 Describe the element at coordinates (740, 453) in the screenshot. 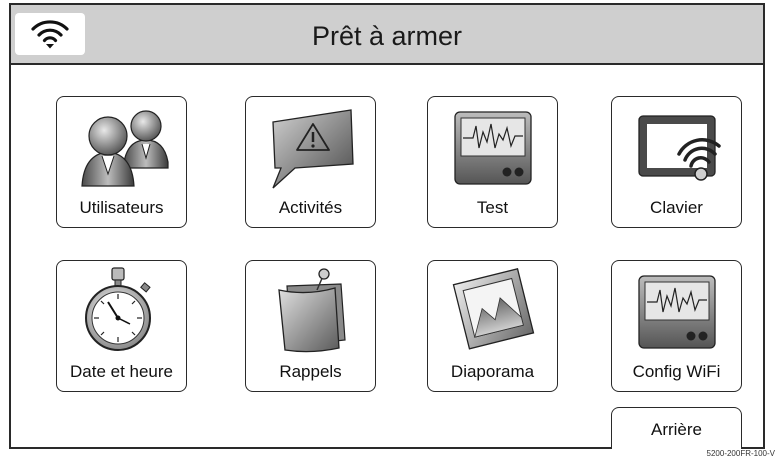

I see `figure-id: 5200-200FR-100-V` at that location.